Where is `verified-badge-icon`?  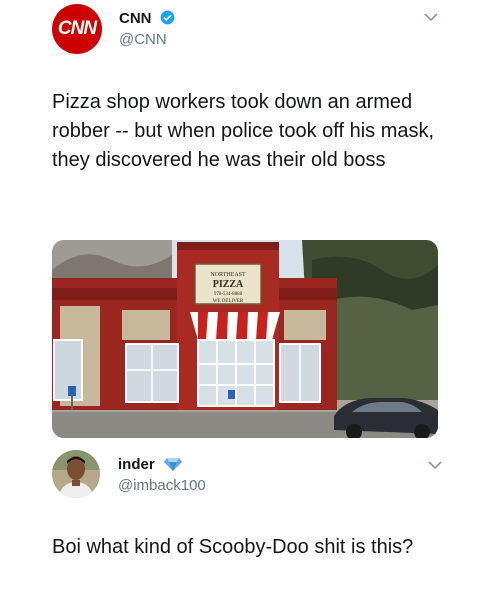 verified-badge-icon is located at coordinates (167, 17).